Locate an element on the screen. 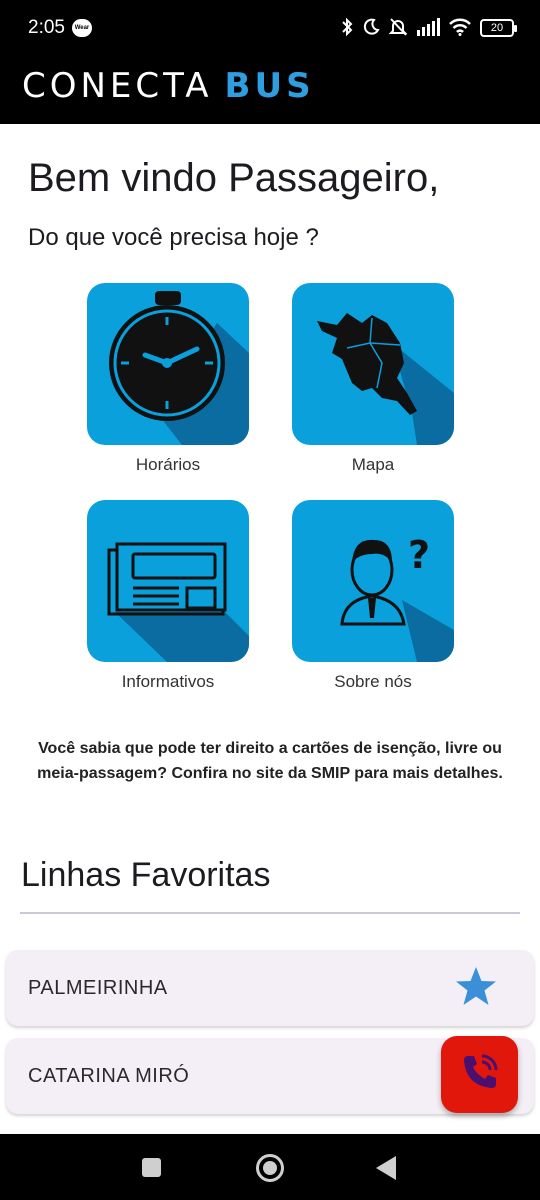  phone-call-icon is located at coordinates (480, 1074).